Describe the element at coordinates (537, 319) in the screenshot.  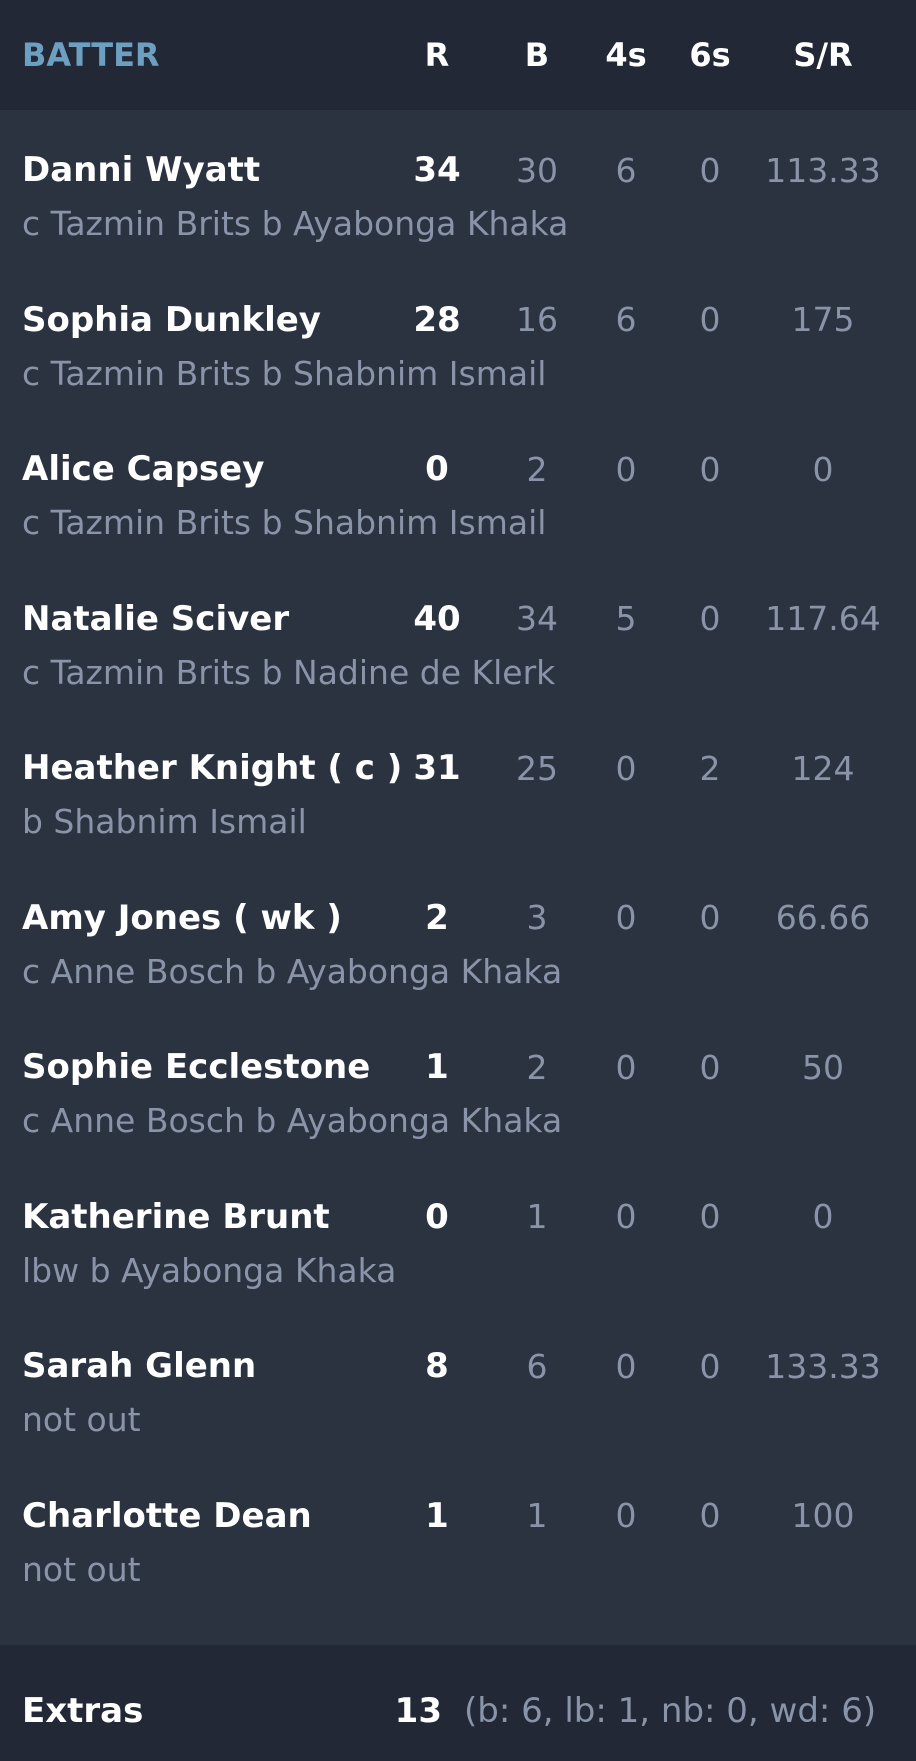
I see `batter-balls: 16` at that location.